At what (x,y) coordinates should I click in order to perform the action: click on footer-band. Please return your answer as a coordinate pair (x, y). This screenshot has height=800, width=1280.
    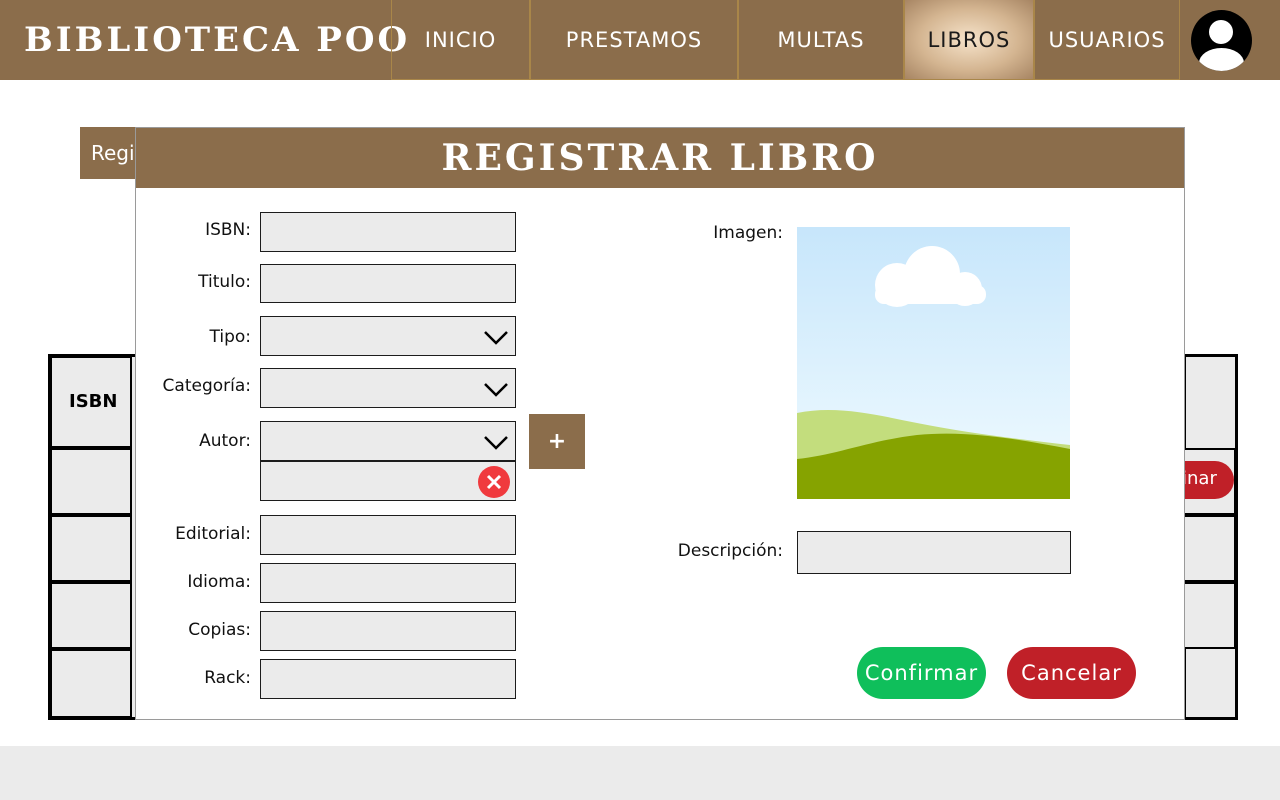
    Looking at the image, I should click on (640, 773).